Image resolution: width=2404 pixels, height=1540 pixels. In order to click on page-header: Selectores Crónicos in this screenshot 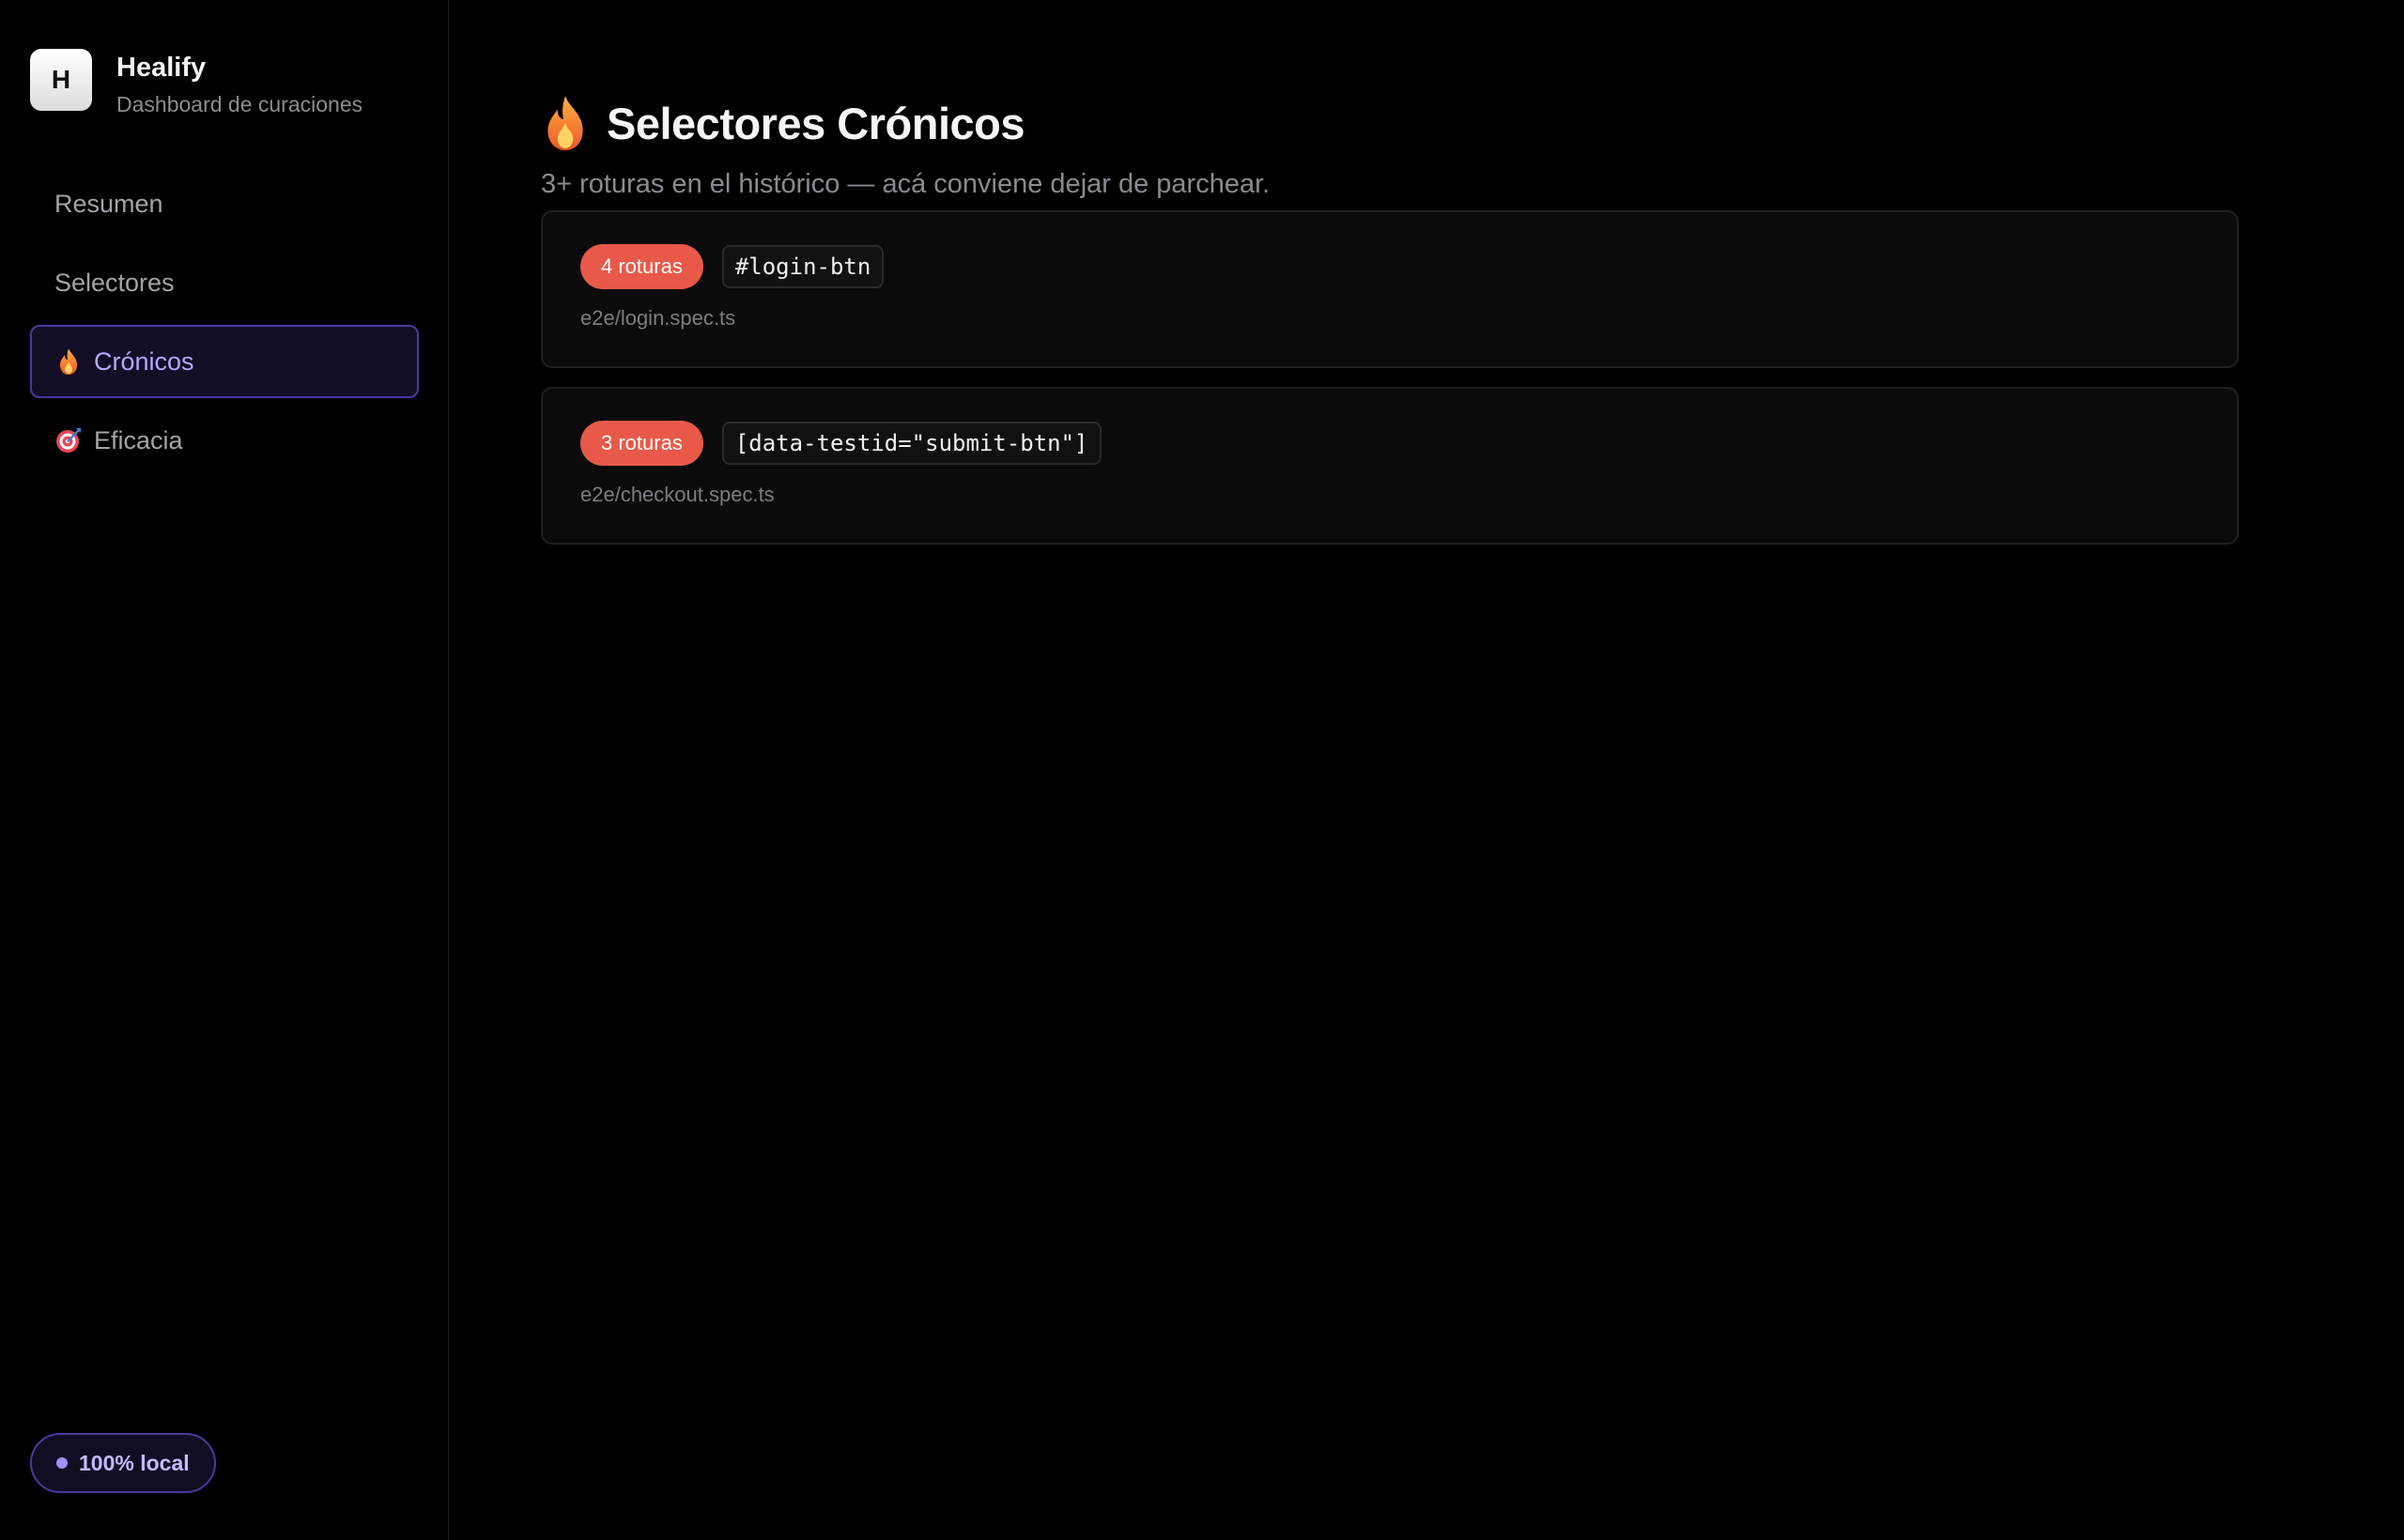, I will do `click(783, 123)`.